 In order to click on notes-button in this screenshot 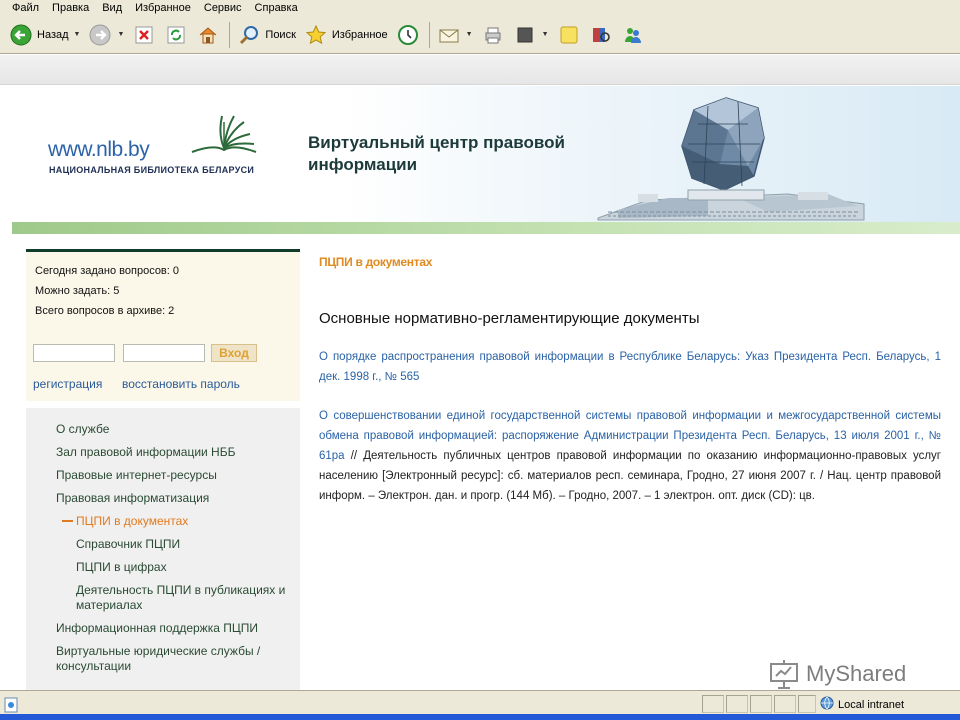, I will do `click(569, 35)`.